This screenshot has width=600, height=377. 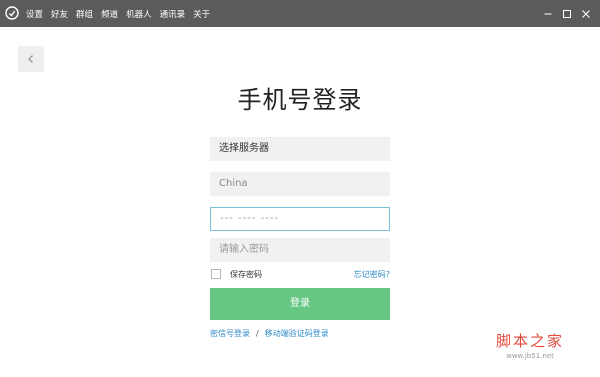 I want to click on server-select: 选择服务器, so click(x=300, y=149).